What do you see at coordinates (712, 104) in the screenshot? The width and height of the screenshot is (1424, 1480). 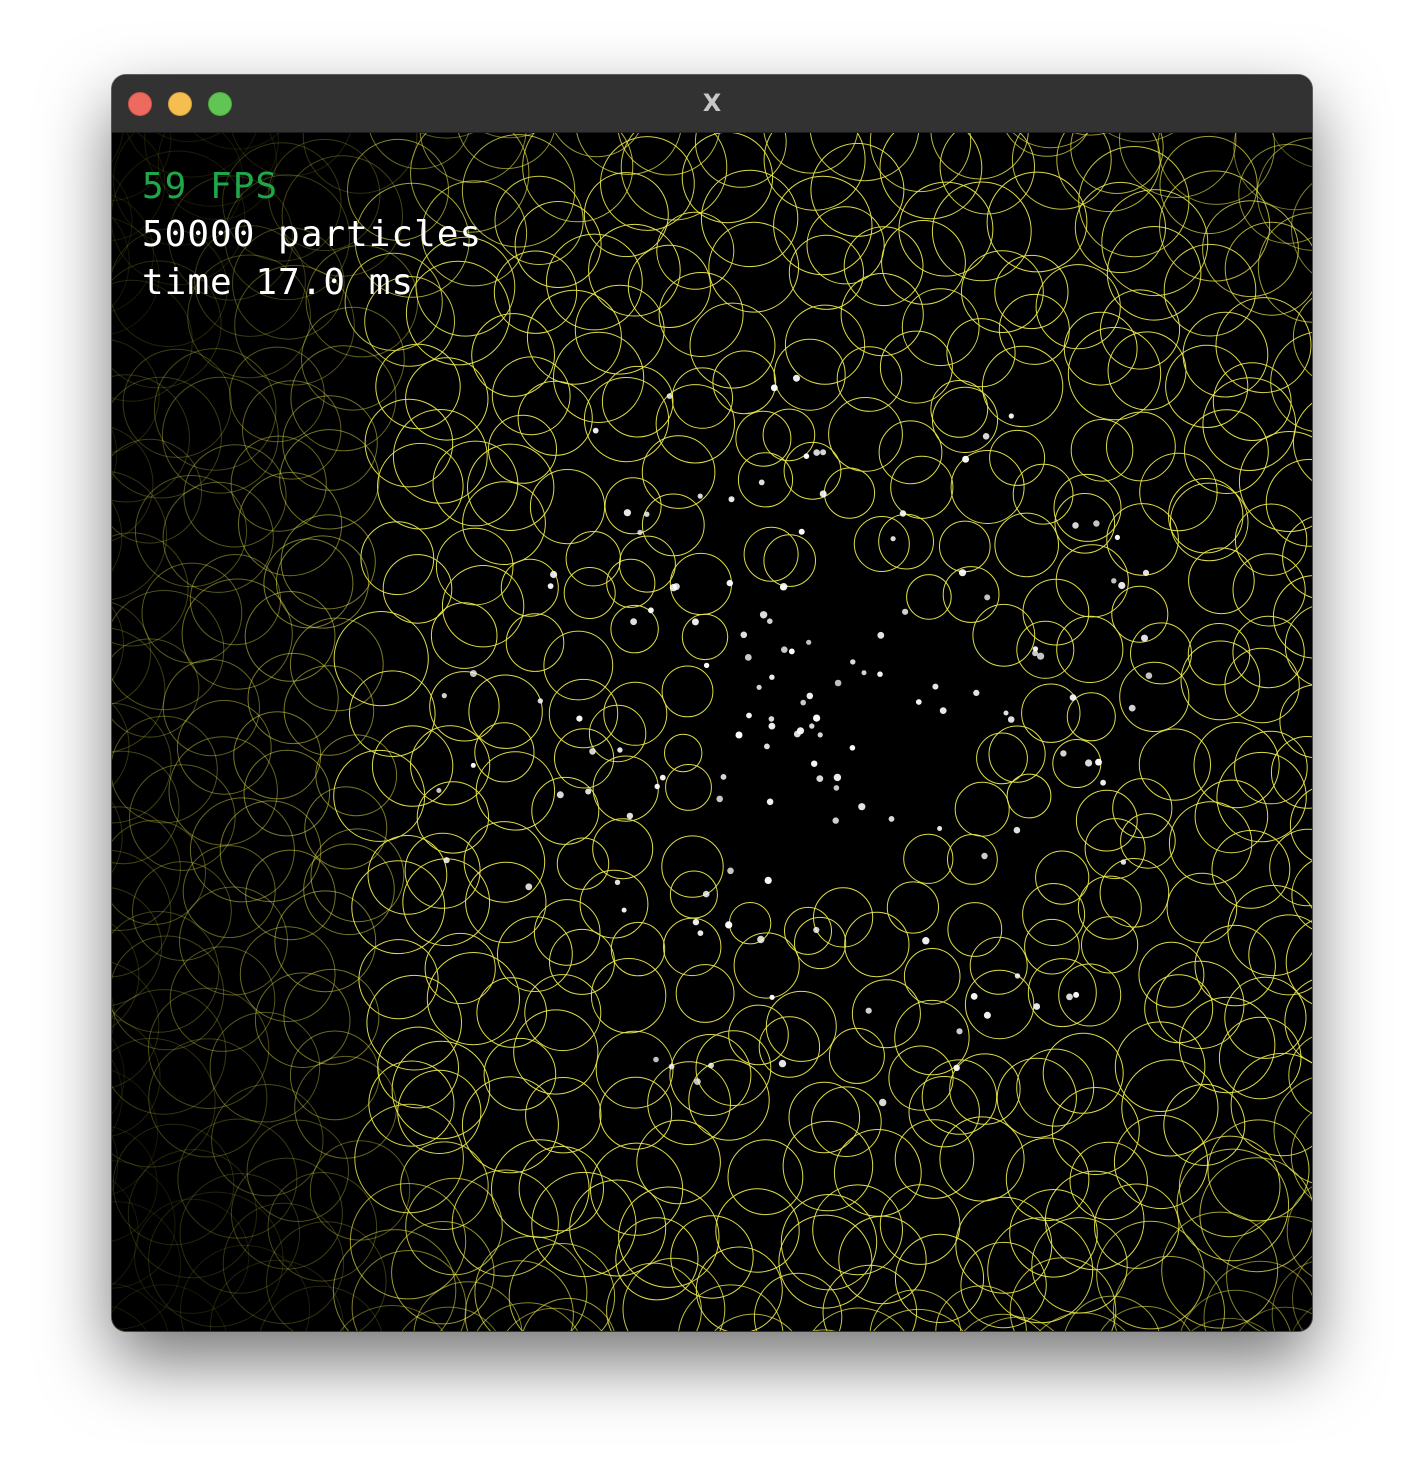 I see `title-bar: X` at bounding box center [712, 104].